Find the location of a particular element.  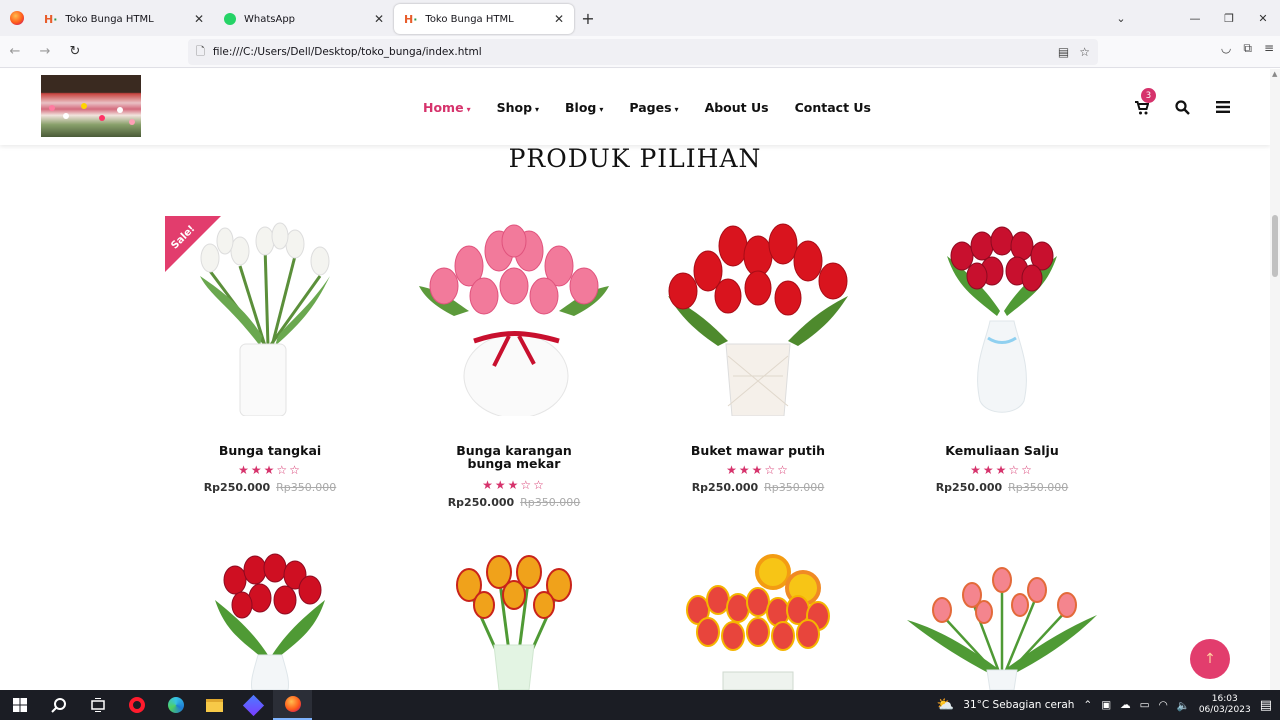

cart-icon is located at coordinates (1142, 108).